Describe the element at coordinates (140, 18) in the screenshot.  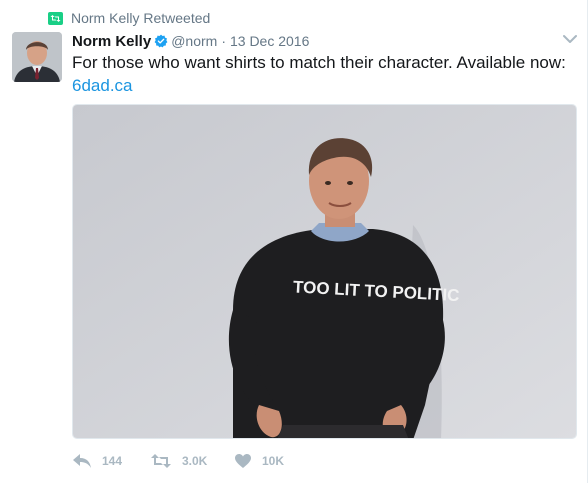
I see `retweet-context-label: Norm Kelly Retweeted` at that location.